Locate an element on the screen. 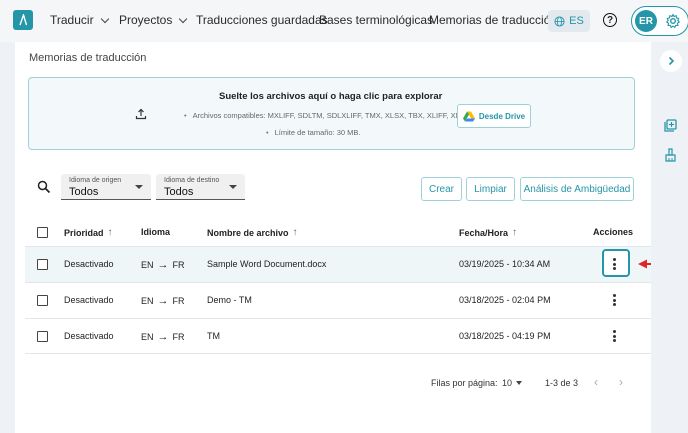 This screenshot has height=433, width=688. column-datetime: Fecha/Hora ↑ is located at coordinates (488, 232).